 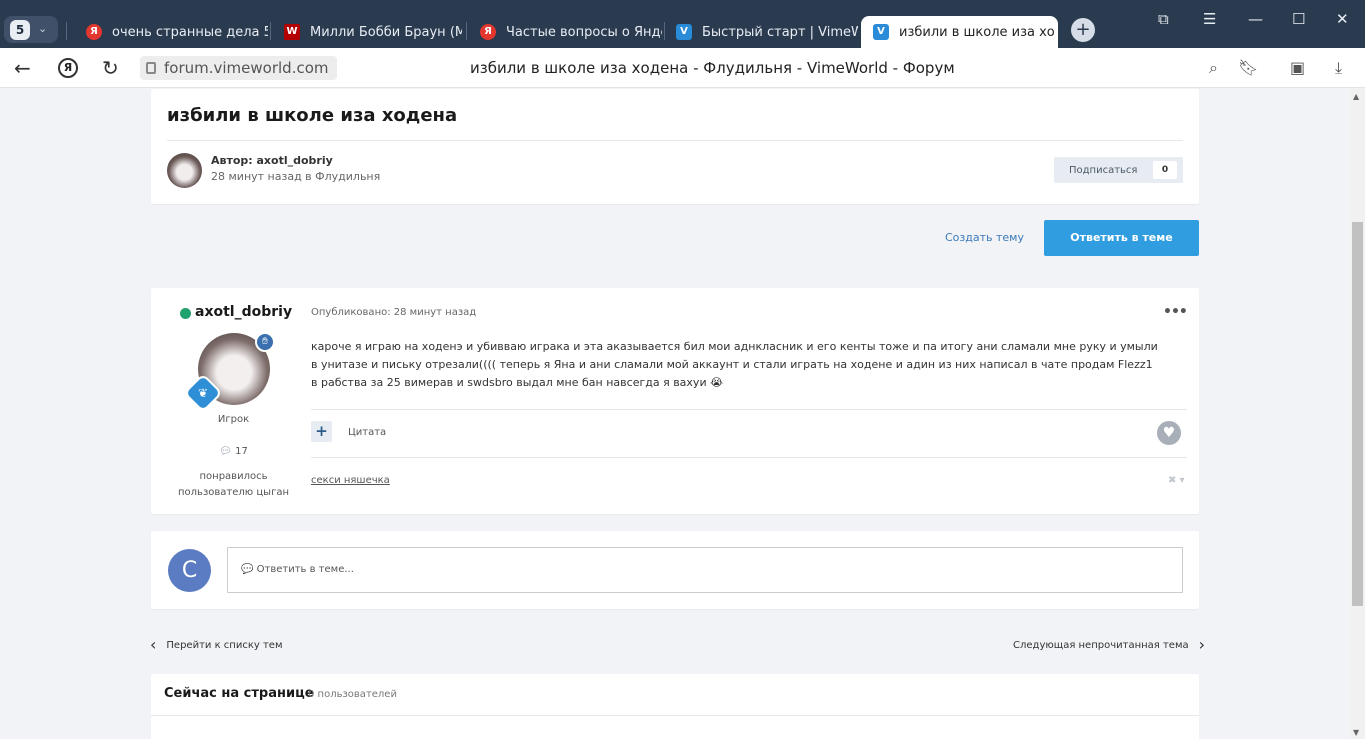 I want to click on scroll-up-icon: ▲, so click(x=1356, y=96).